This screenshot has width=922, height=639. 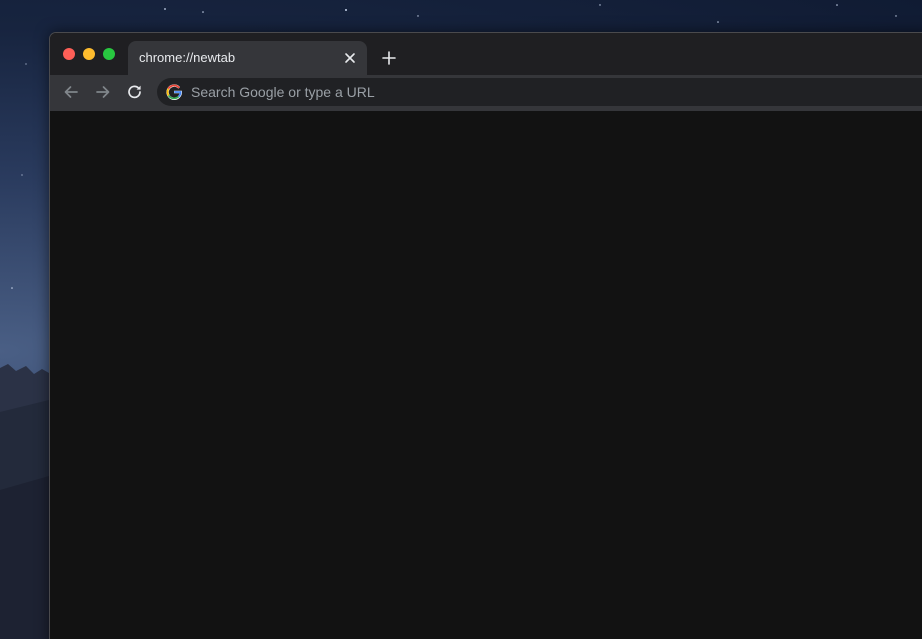 What do you see at coordinates (539, 92) in the screenshot?
I see `address-bar: Search Google or type a URL` at bounding box center [539, 92].